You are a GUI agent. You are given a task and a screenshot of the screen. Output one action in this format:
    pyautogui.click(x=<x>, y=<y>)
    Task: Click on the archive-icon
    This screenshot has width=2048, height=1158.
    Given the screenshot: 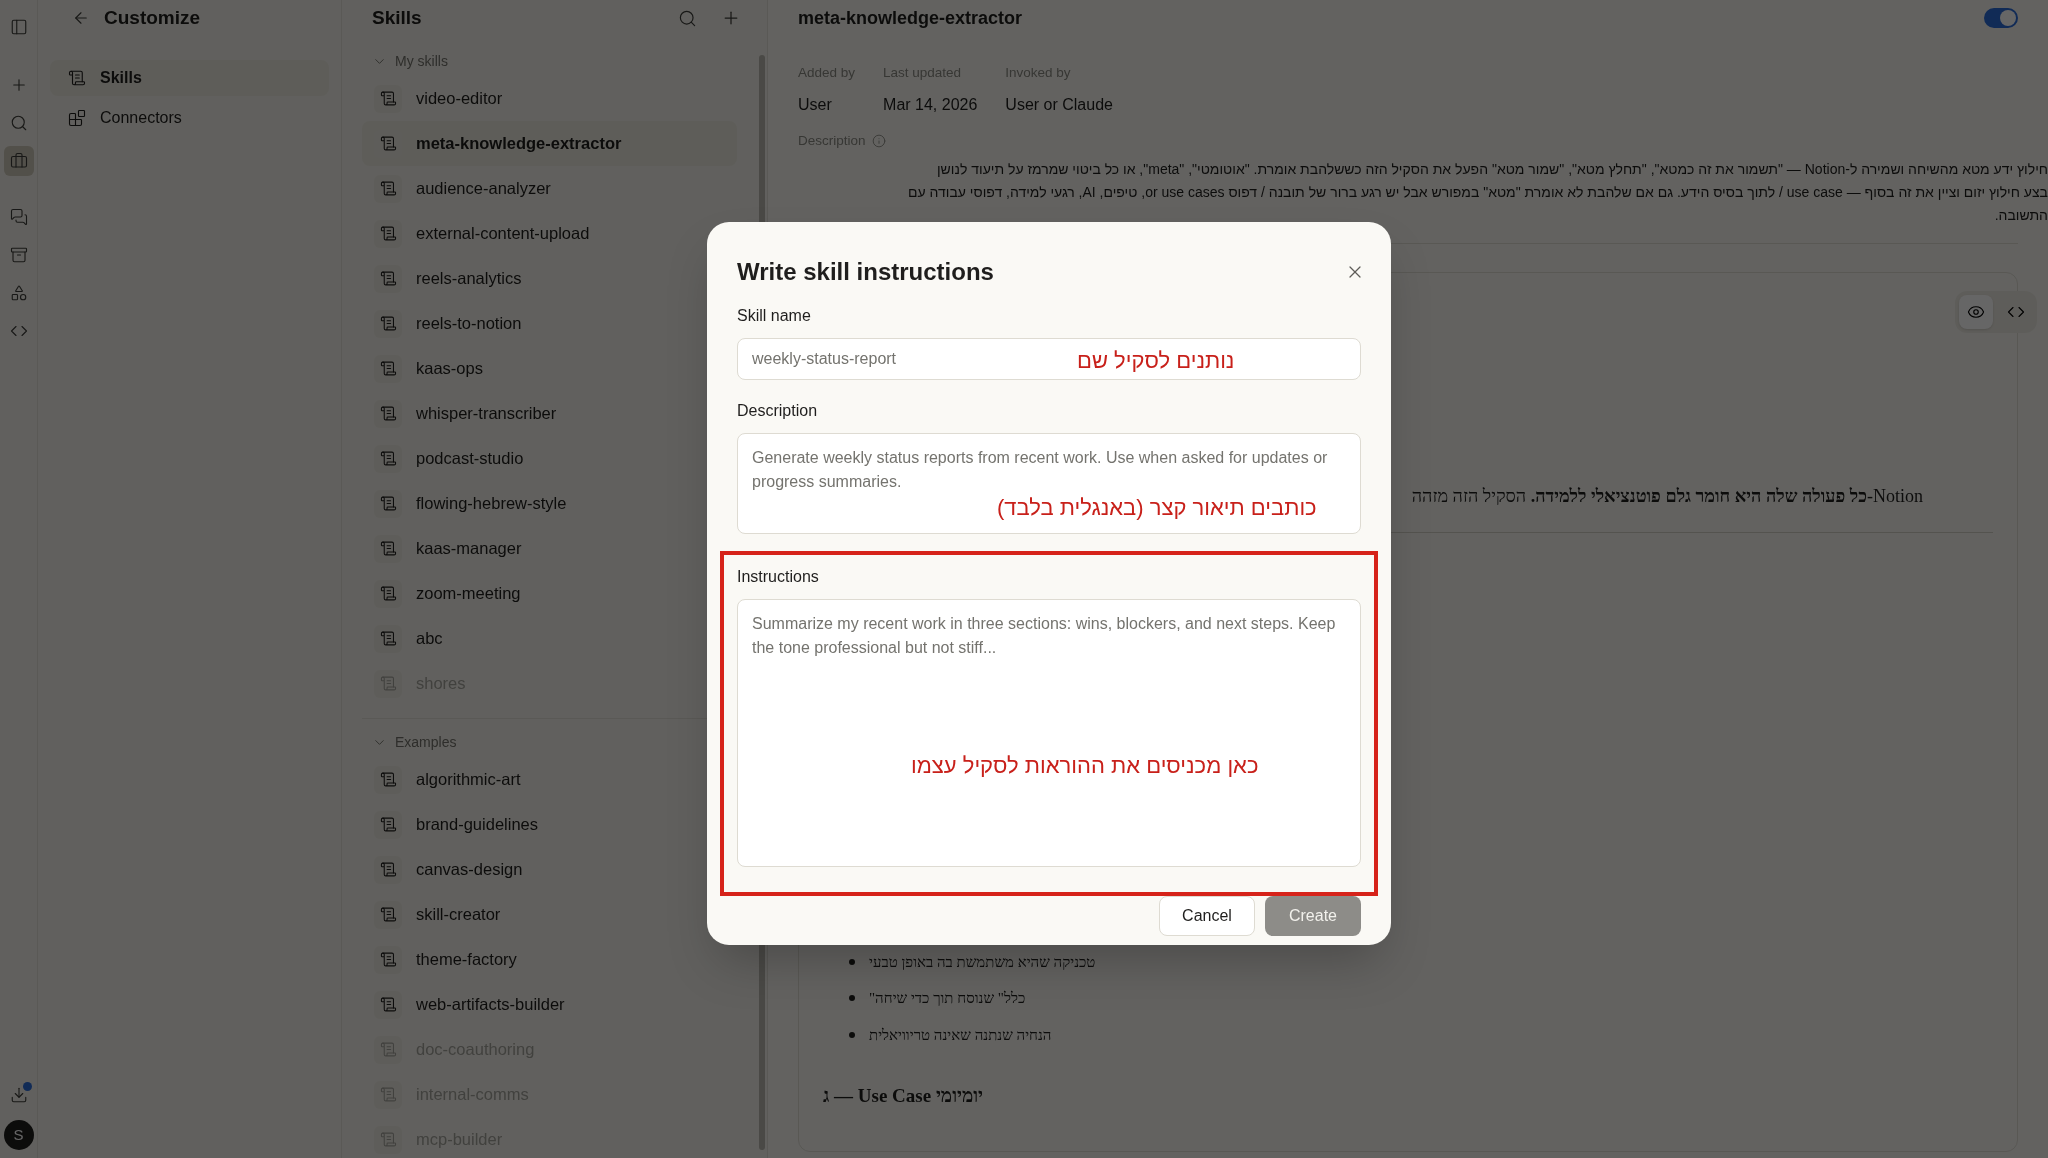 What is the action you would take?
    pyautogui.click(x=18, y=255)
    